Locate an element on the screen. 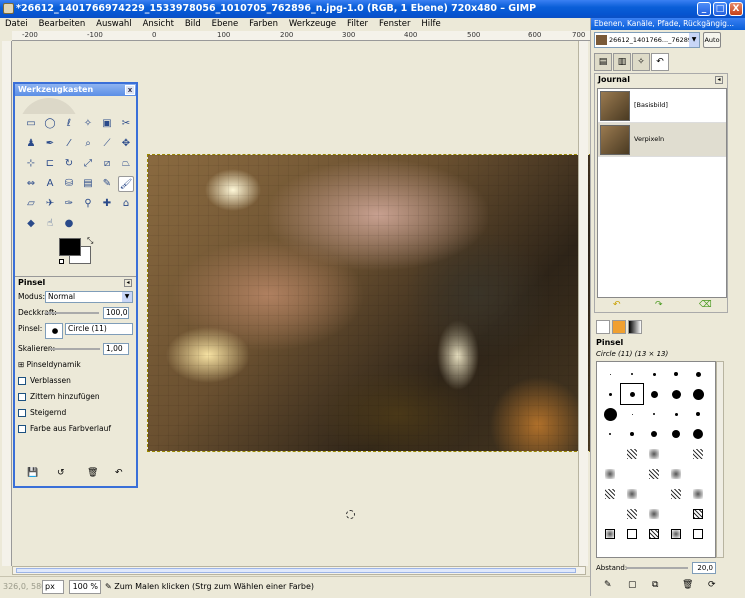 The width and height of the screenshot is (745, 598). crop-icon: ⊏ is located at coordinates (50, 164).